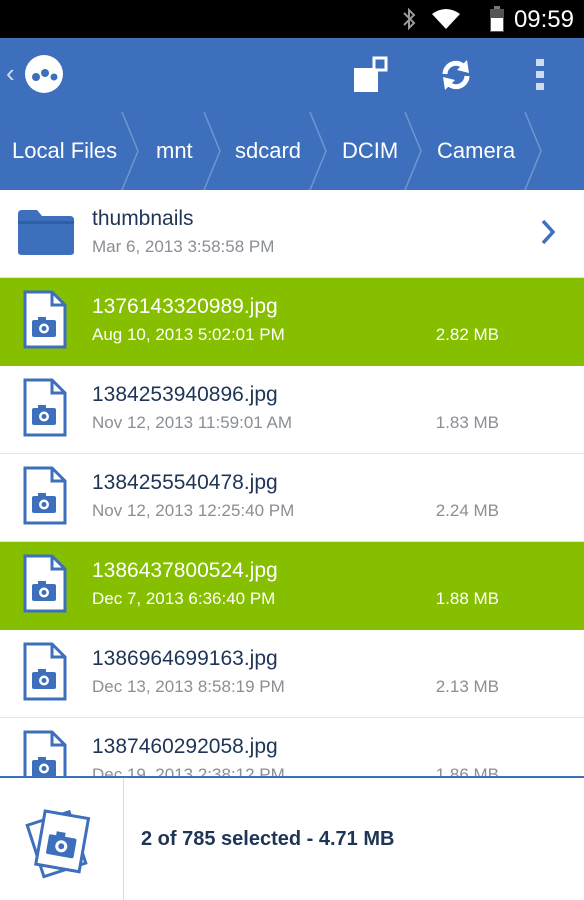 The height and width of the screenshot is (900, 584). Describe the element at coordinates (467, 770) in the screenshot. I see `file-size: 1.86 MB` at that location.